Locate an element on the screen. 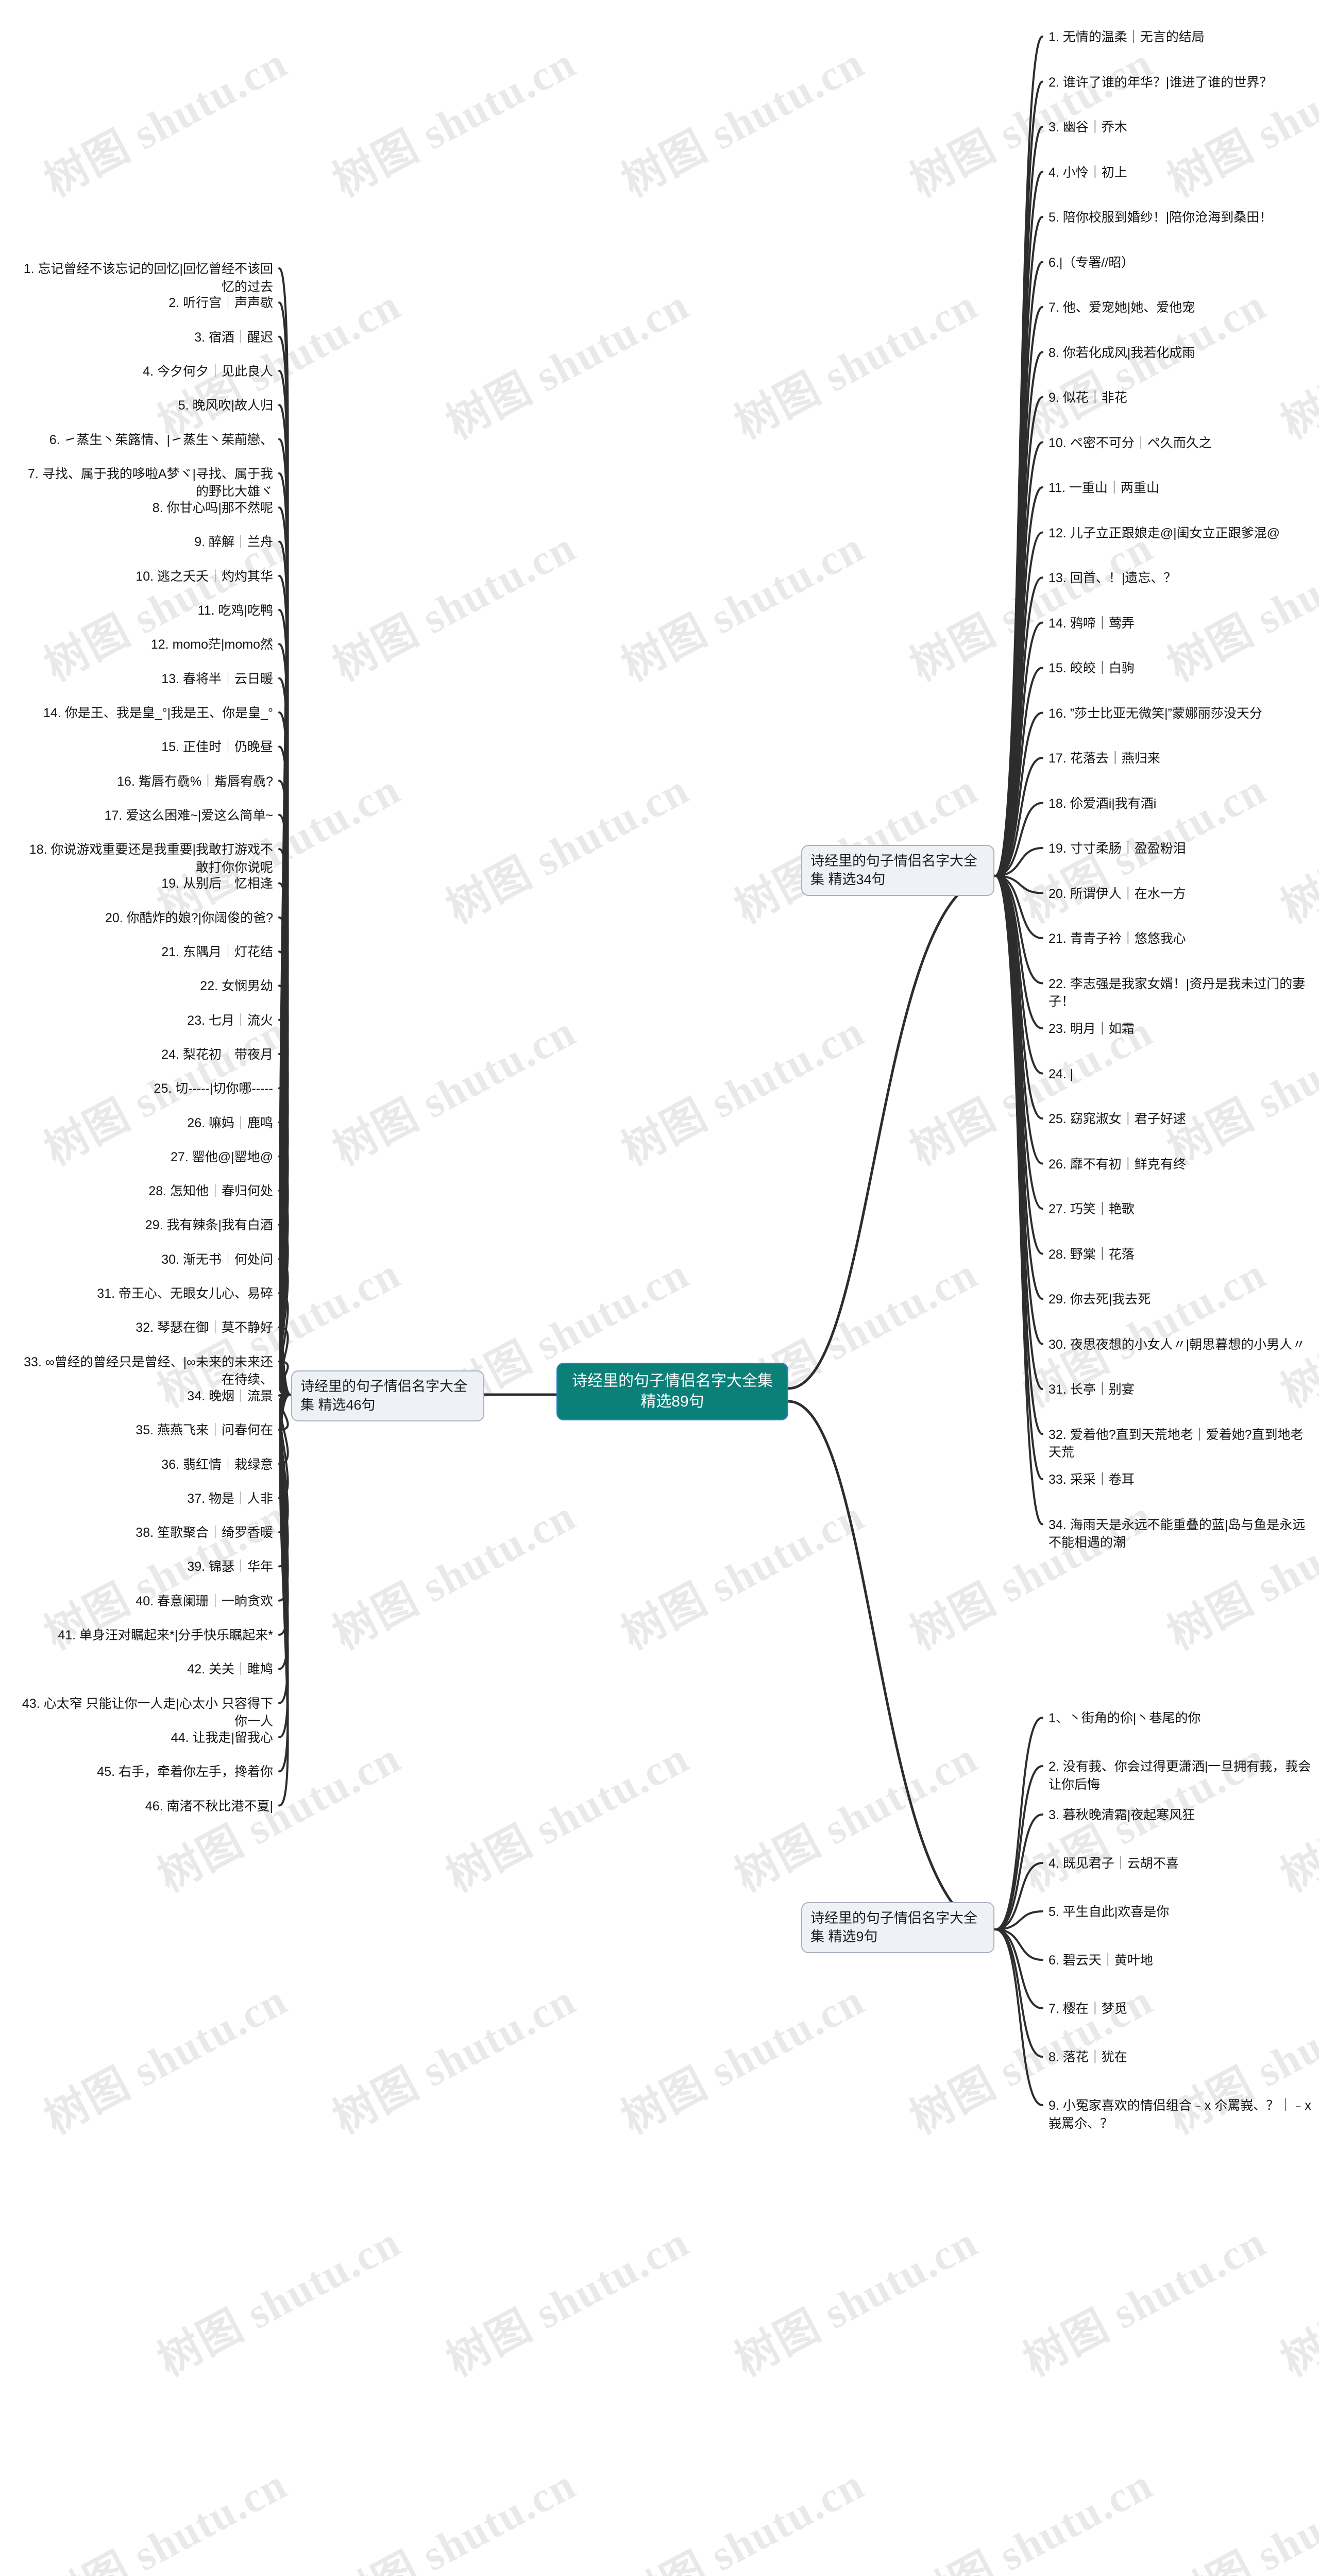 The height and width of the screenshot is (2576, 1319). leaf-item: 31. 帝王心、无眼女儿心、易碎 is located at coordinates (147, 1294).